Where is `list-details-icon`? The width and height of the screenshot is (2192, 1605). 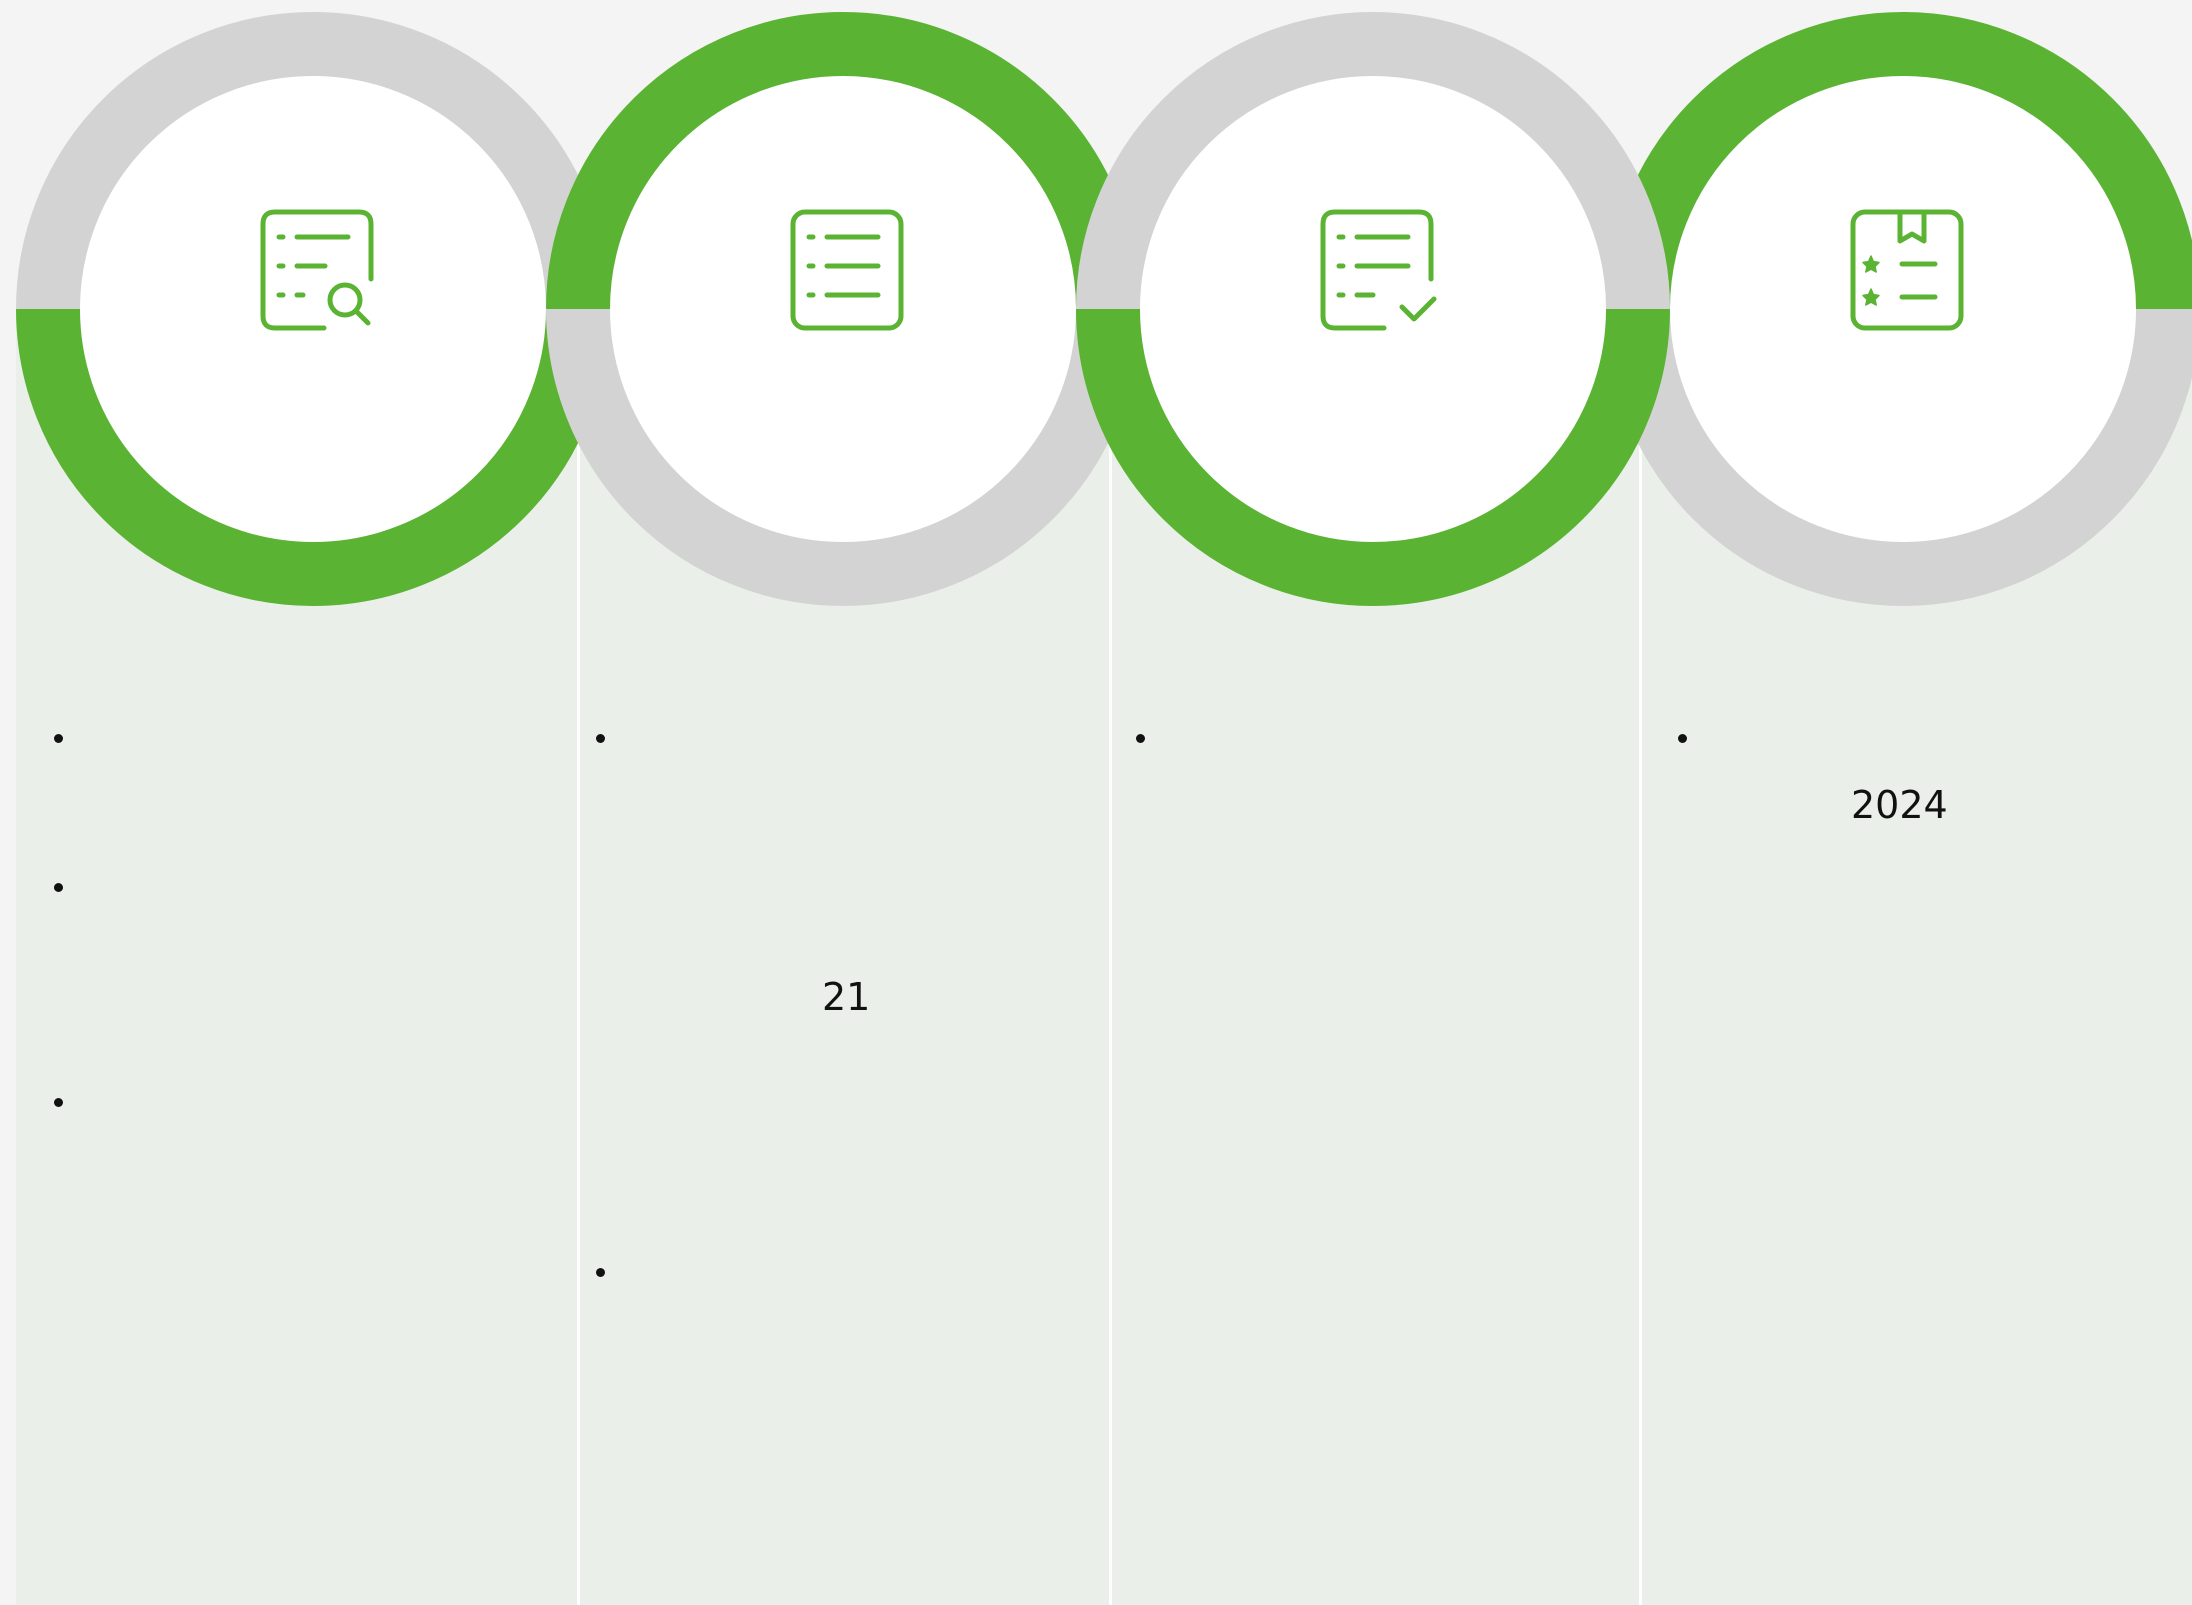 list-details-icon is located at coordinates (843, 270).